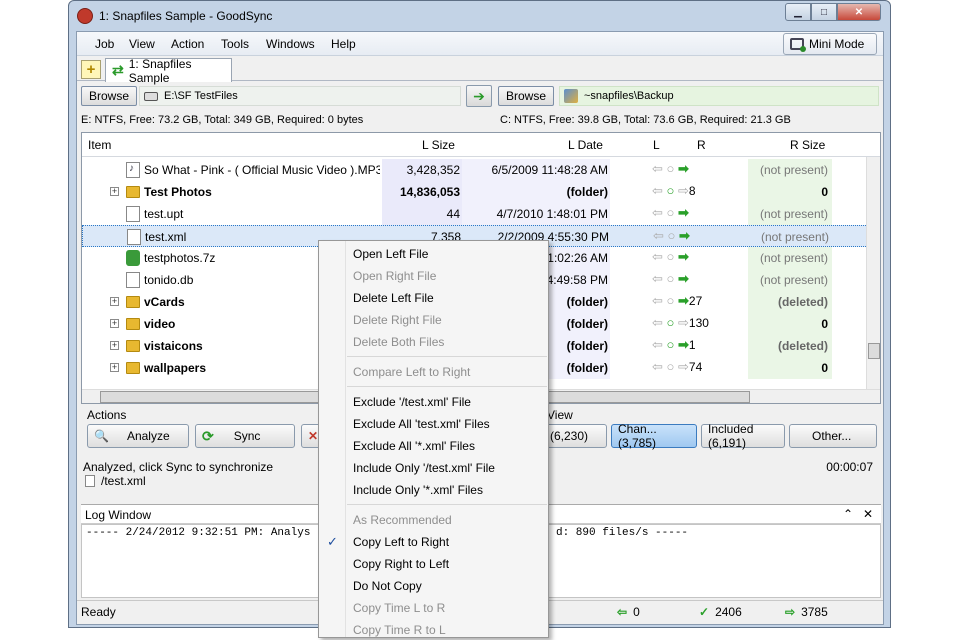 The height and width of the screenshot is (640, 960). I want to click on left-arrow-icon: ⇦, so click(622, 612).